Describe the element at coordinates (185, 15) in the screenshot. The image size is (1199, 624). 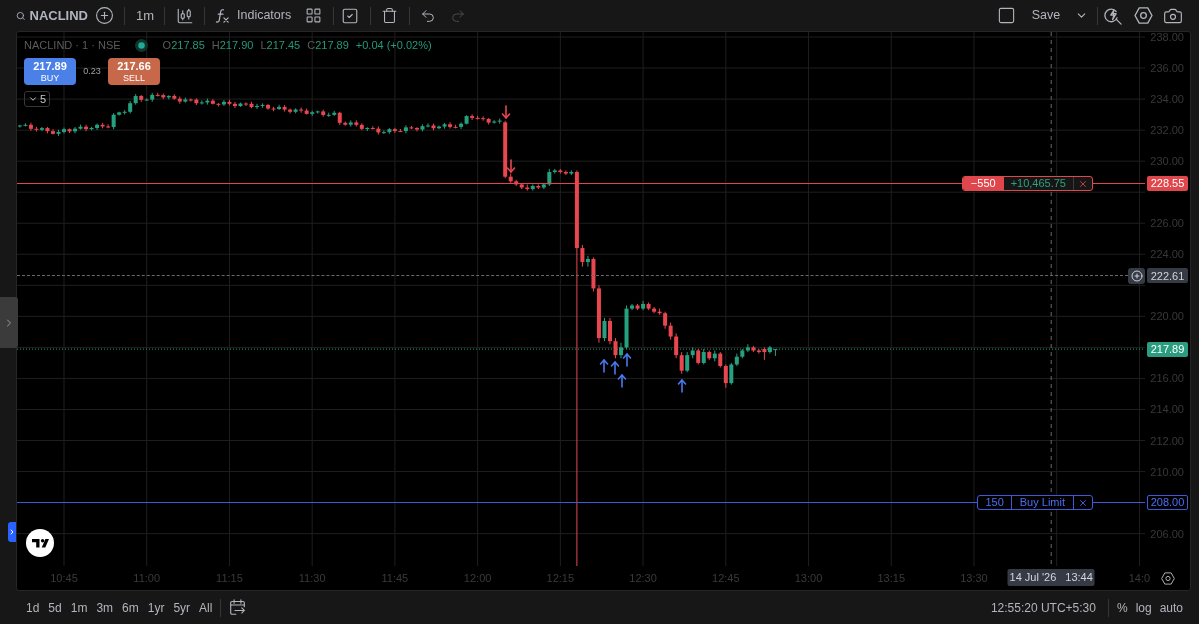
I see `candlestick-icon` at that location.